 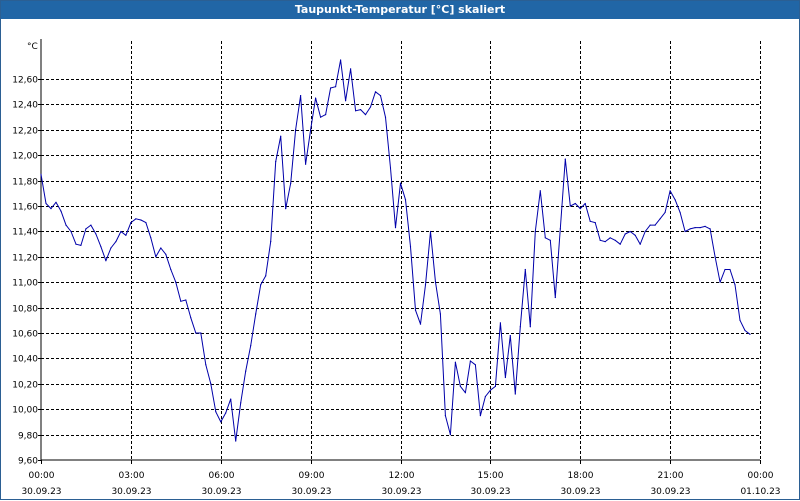 I want to click on x-tick-time: 09:00, so click(x=312, y=476).